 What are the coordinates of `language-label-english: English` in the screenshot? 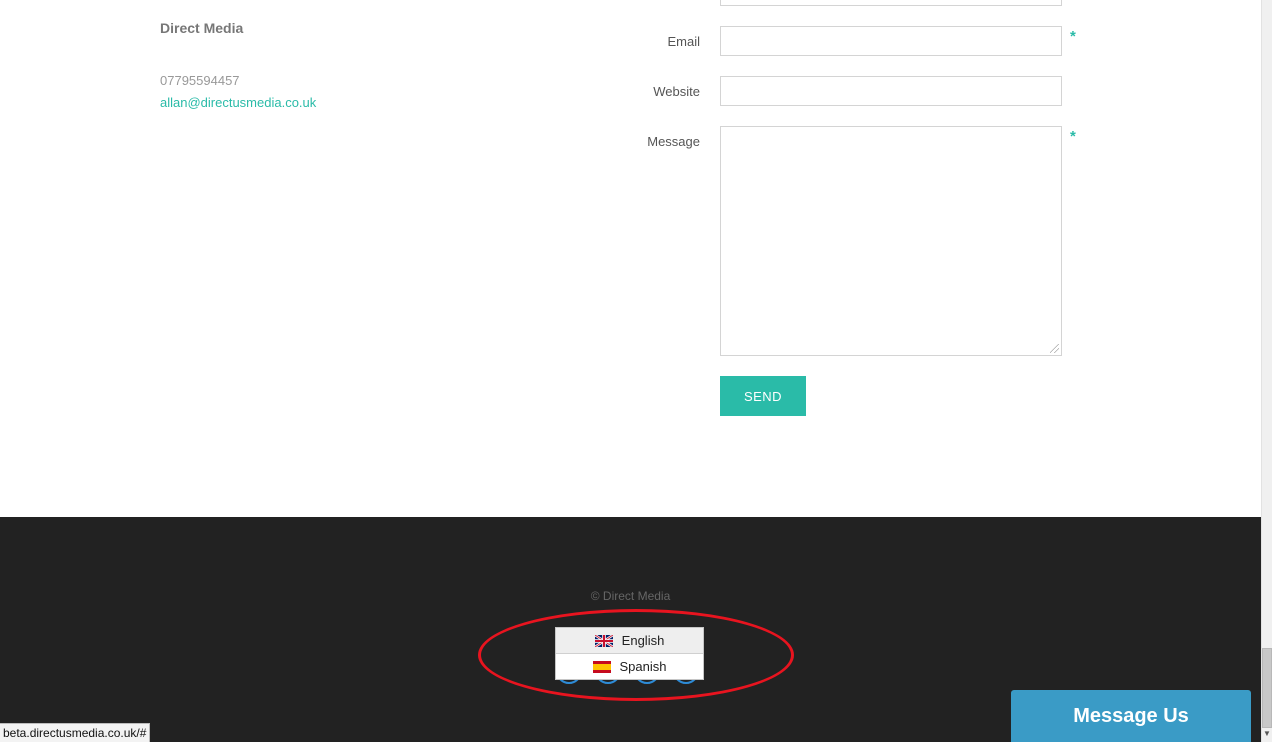 It's located at (643, 640).